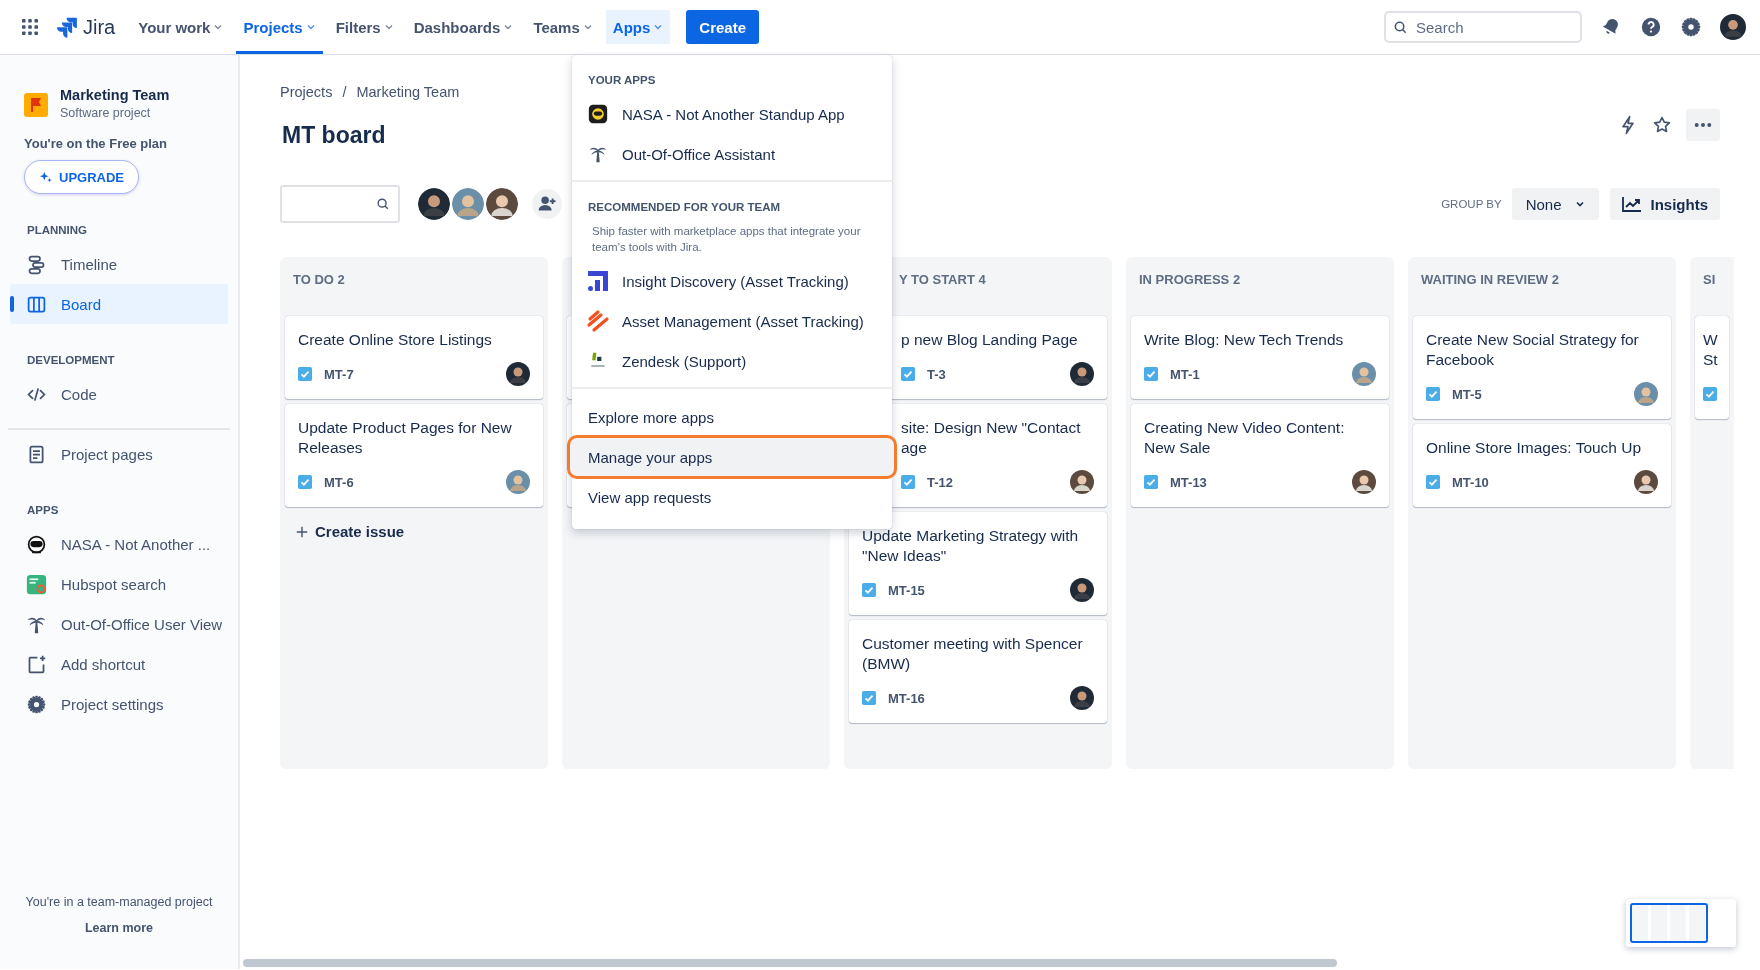  Describe the element at coordinates (978, 671) in the screenshot. I see `issue-card: Customer meeting with Spencer (BMW) MT-16` at that location.